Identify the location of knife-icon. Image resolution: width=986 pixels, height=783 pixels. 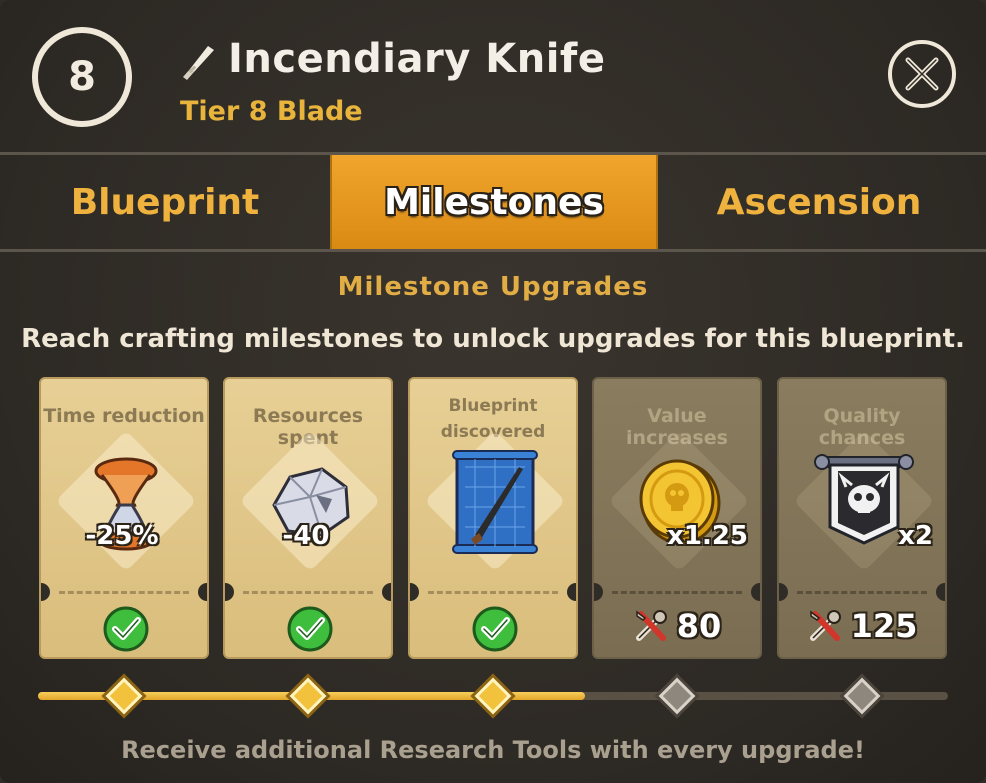
(198, 63).